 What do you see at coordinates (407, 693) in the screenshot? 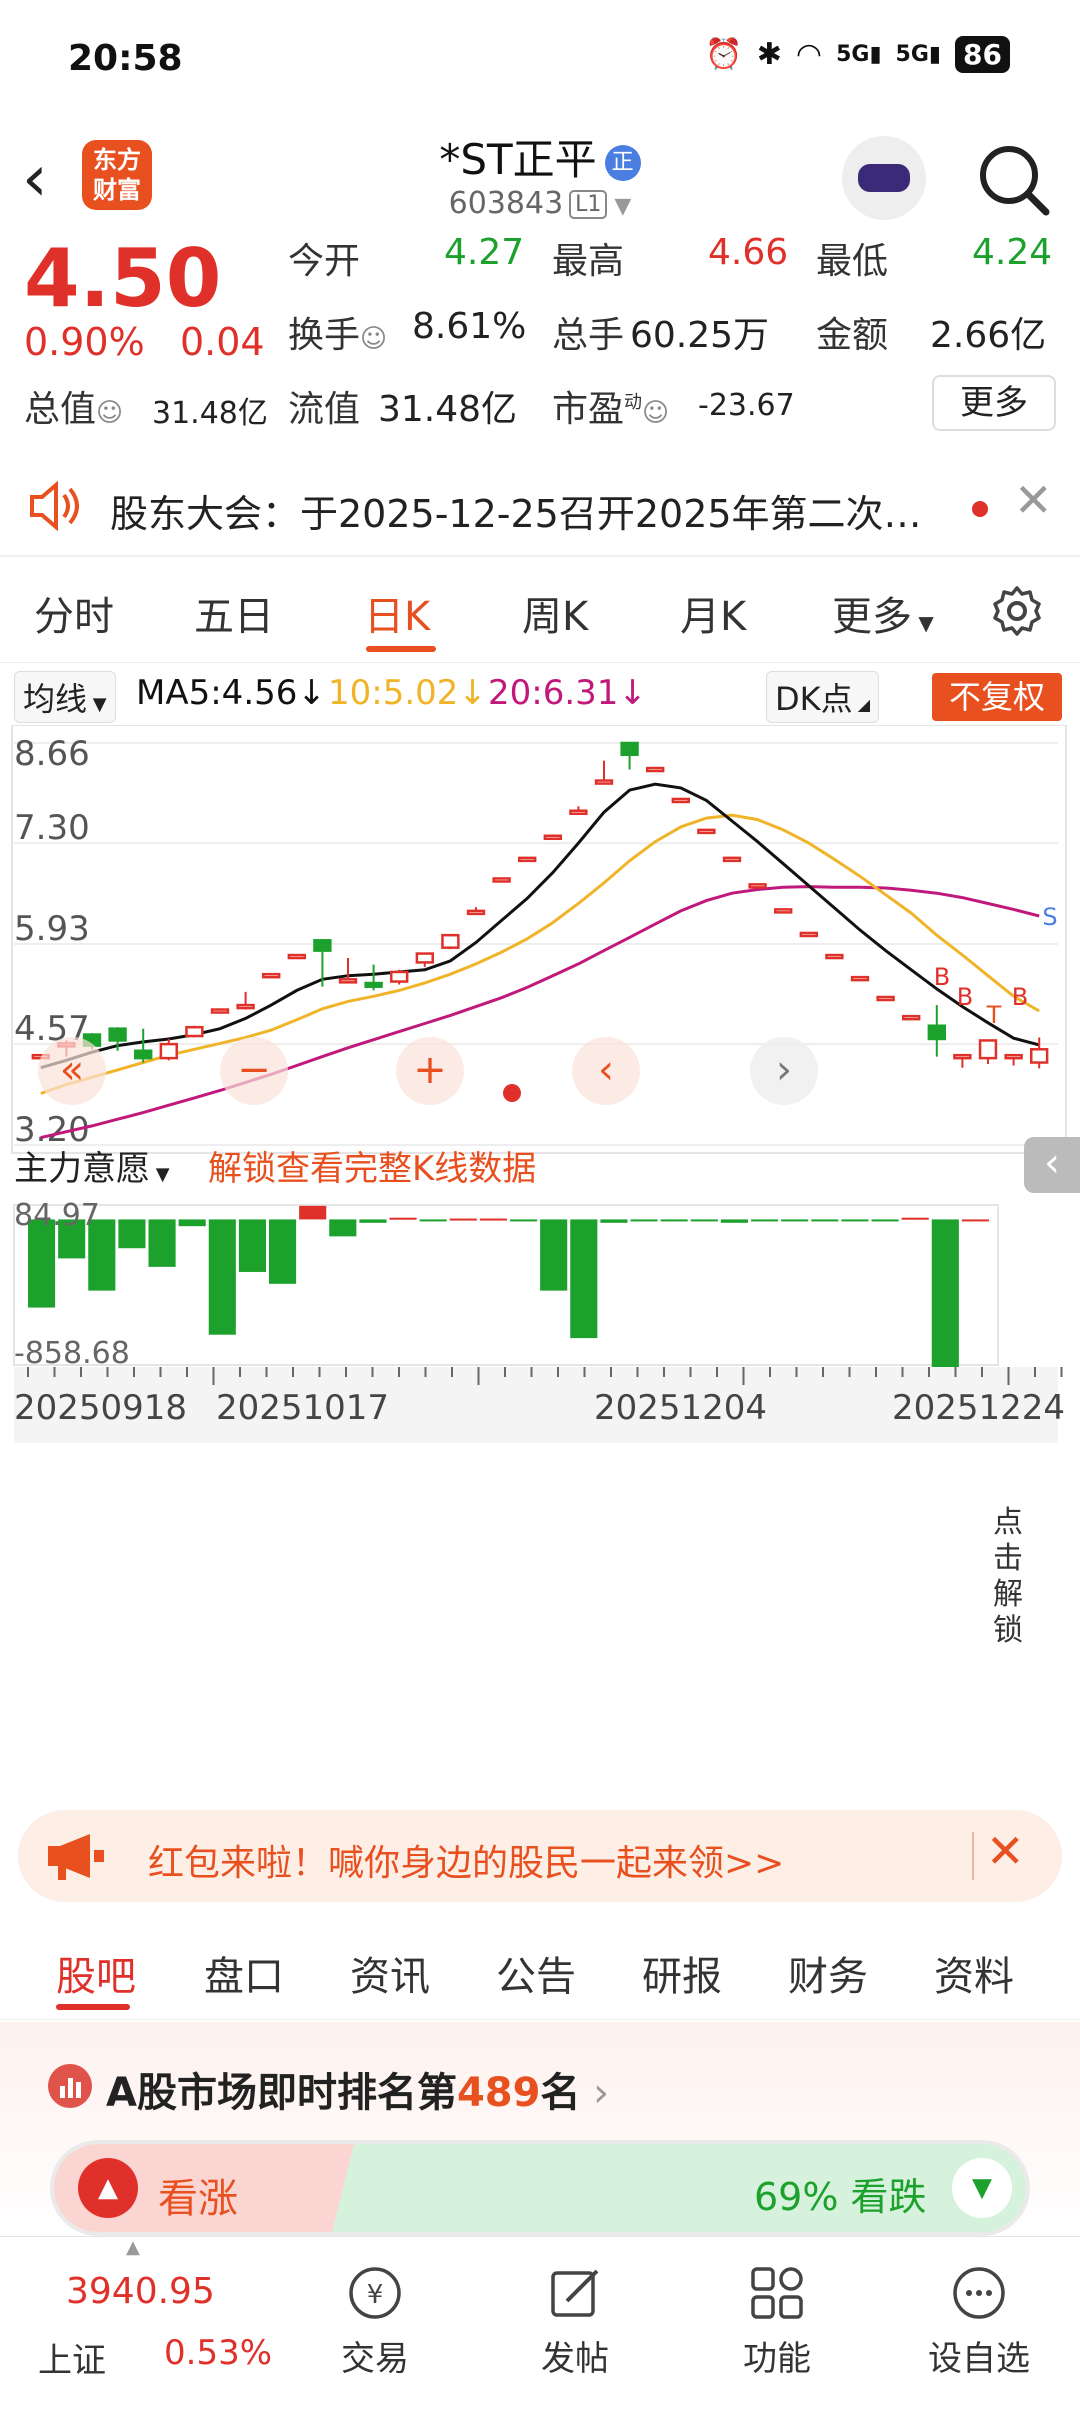
I see `ma10-label: 10:5.02↓` at bounding box center [407, 693].